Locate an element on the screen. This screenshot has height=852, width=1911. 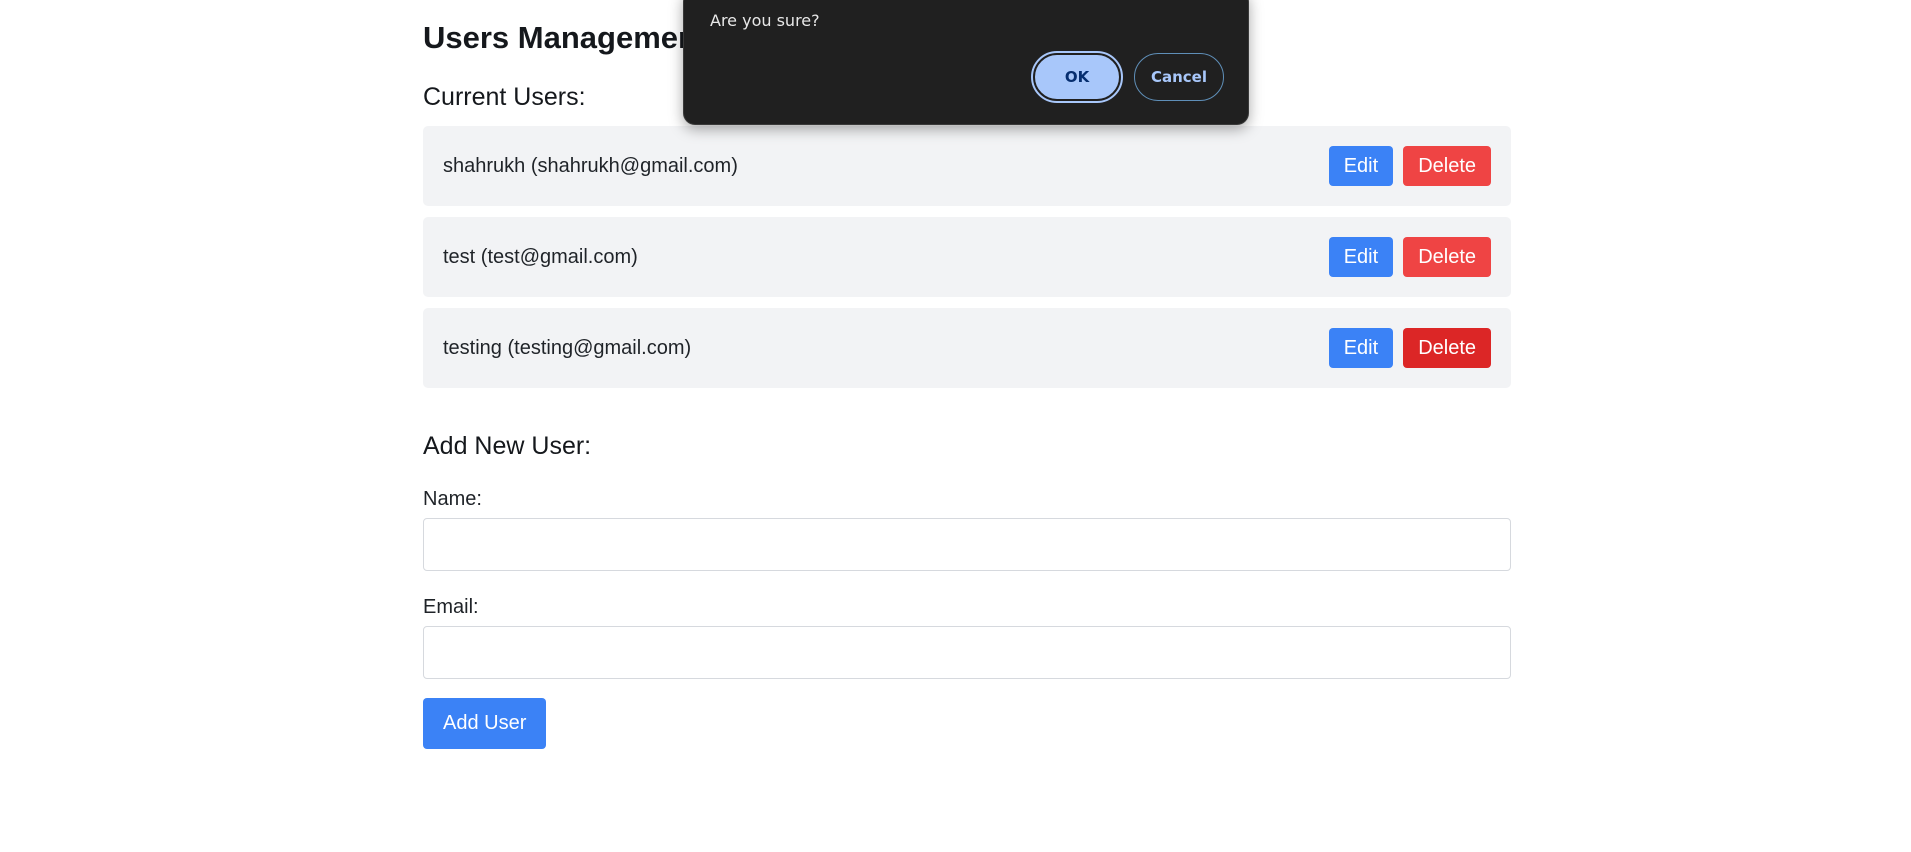
user-info: test (test@gmail.com) is located at coordinates (540, 256).